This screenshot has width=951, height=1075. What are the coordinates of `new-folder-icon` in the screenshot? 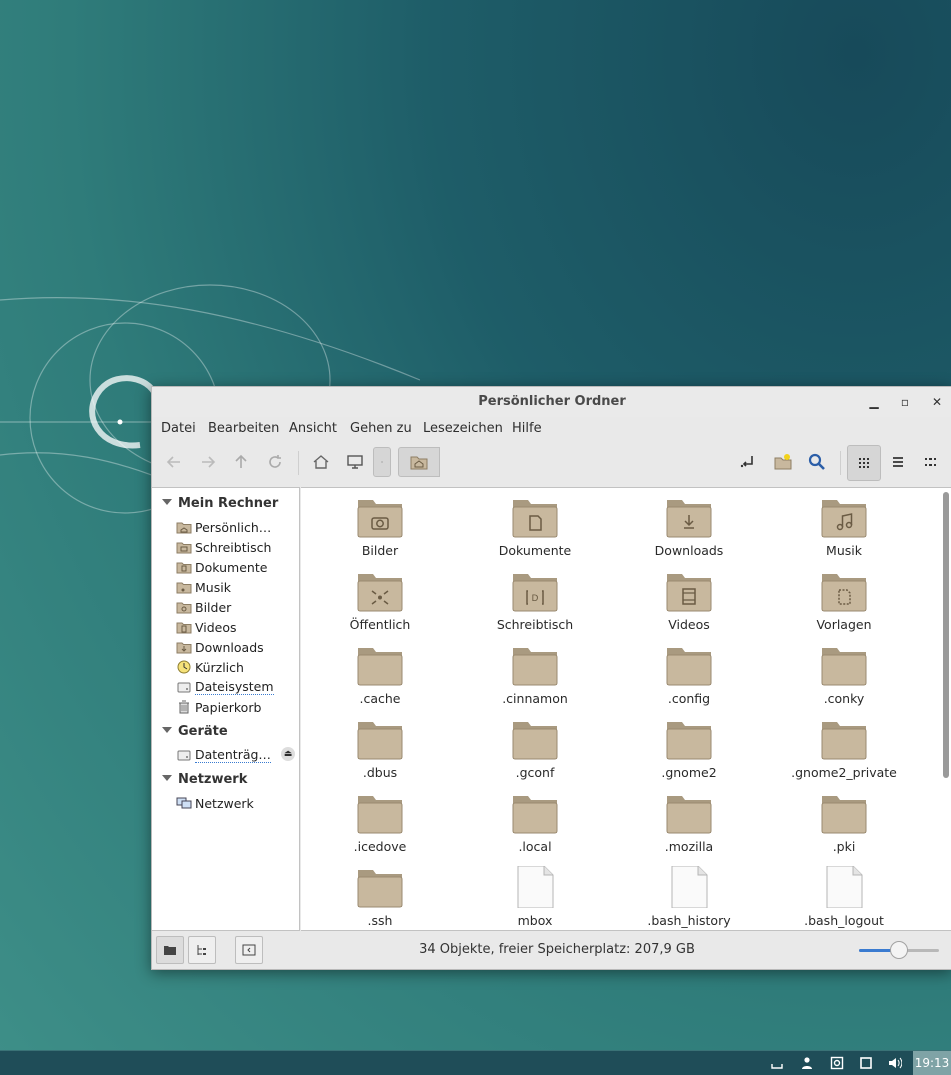 It's located at (783, 462).